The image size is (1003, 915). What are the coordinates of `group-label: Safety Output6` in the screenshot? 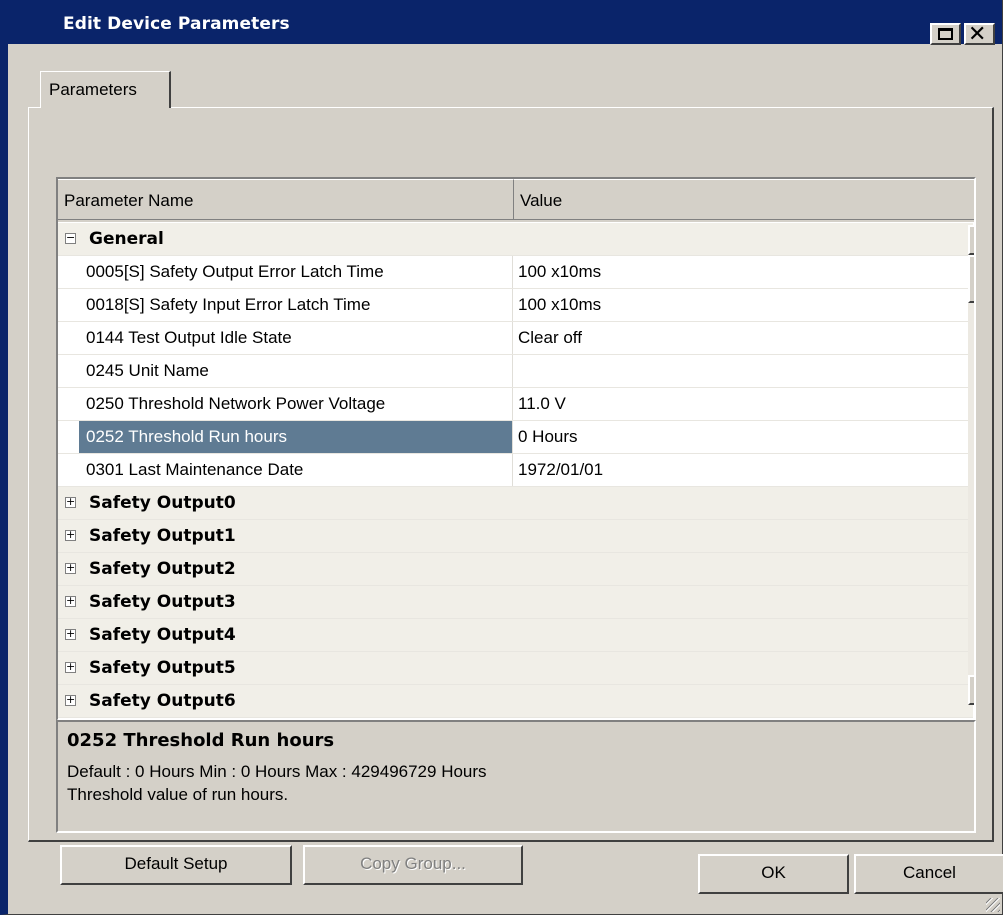 It's located at (162, 701).